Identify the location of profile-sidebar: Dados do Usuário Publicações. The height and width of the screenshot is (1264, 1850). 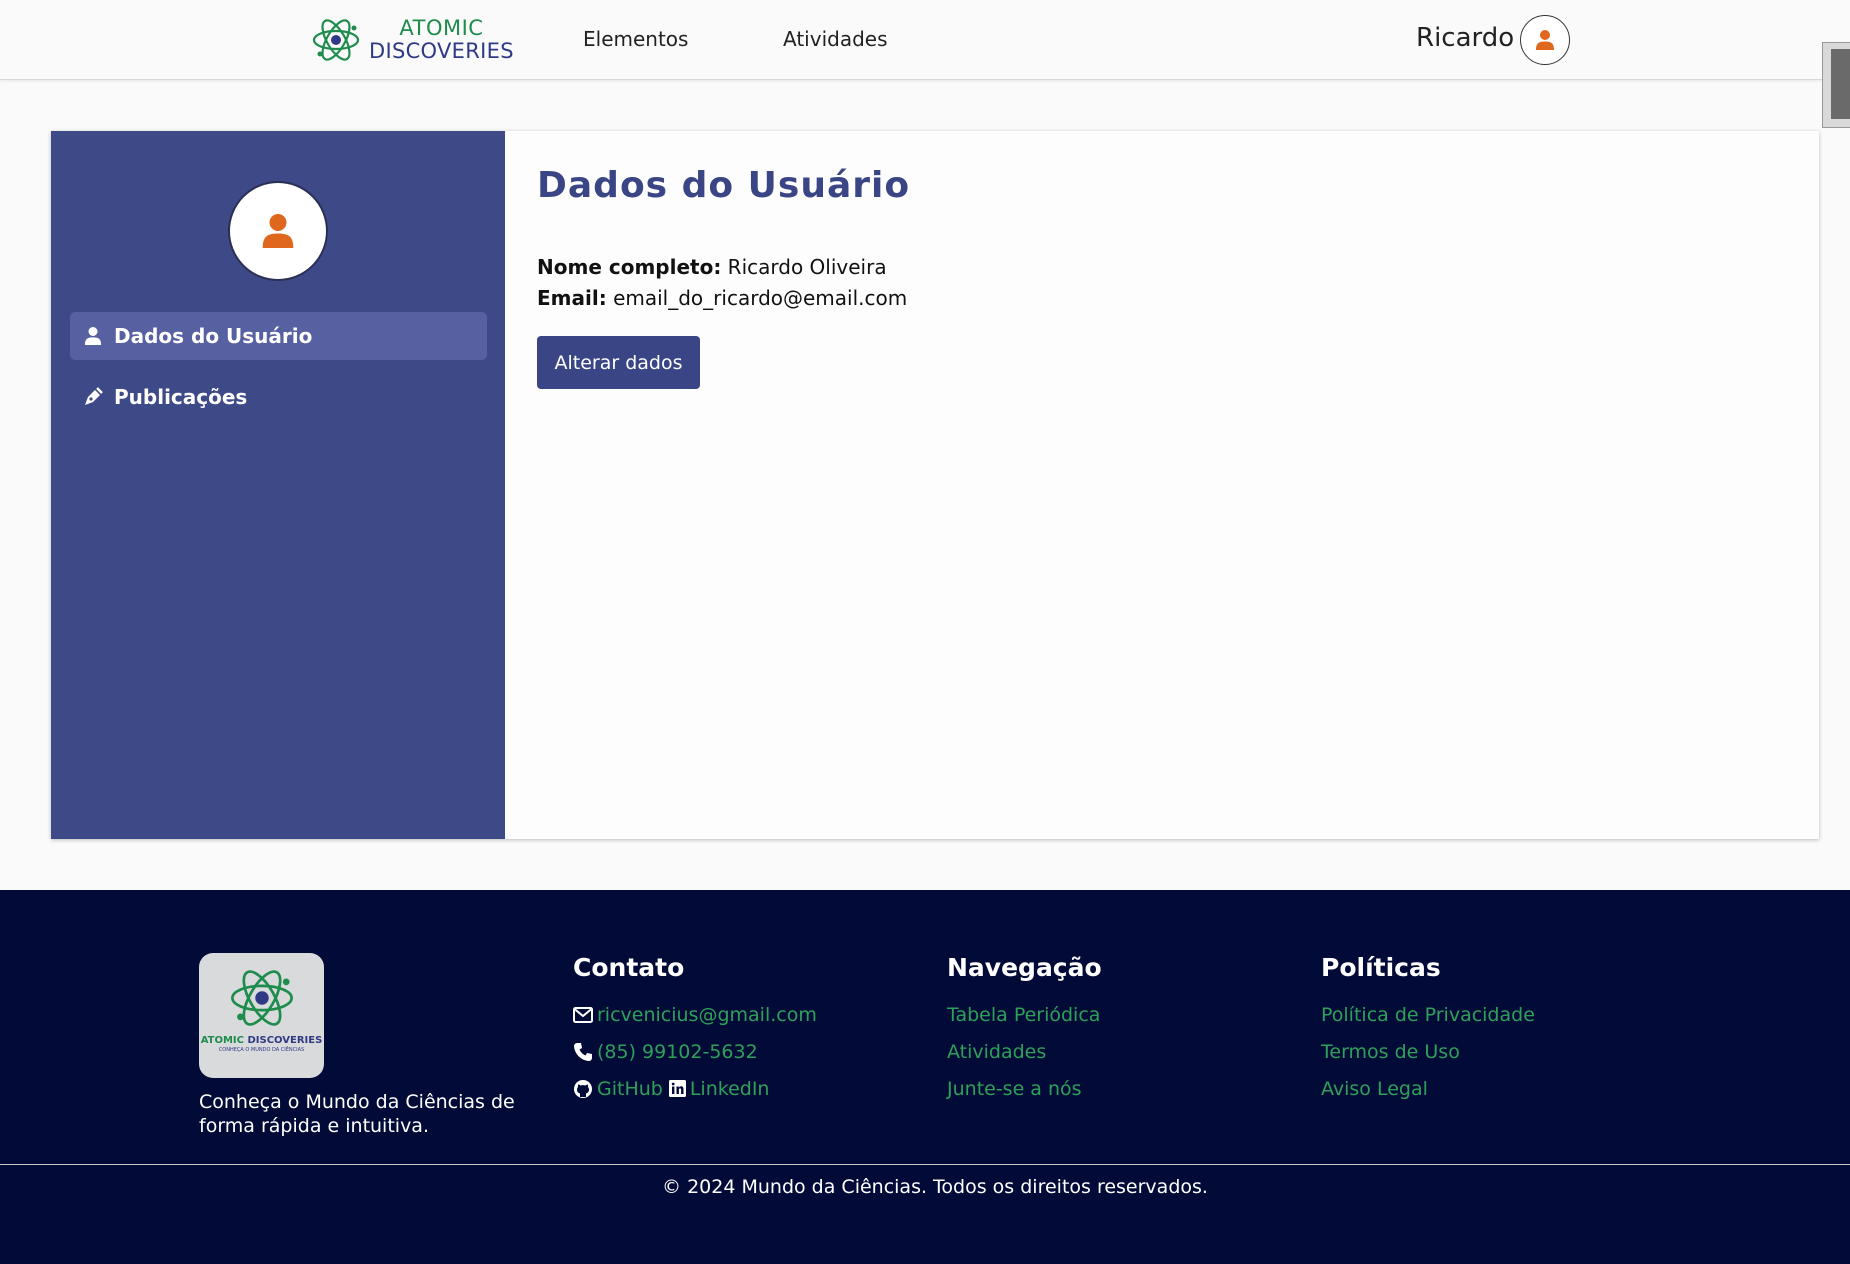
(278, 485).